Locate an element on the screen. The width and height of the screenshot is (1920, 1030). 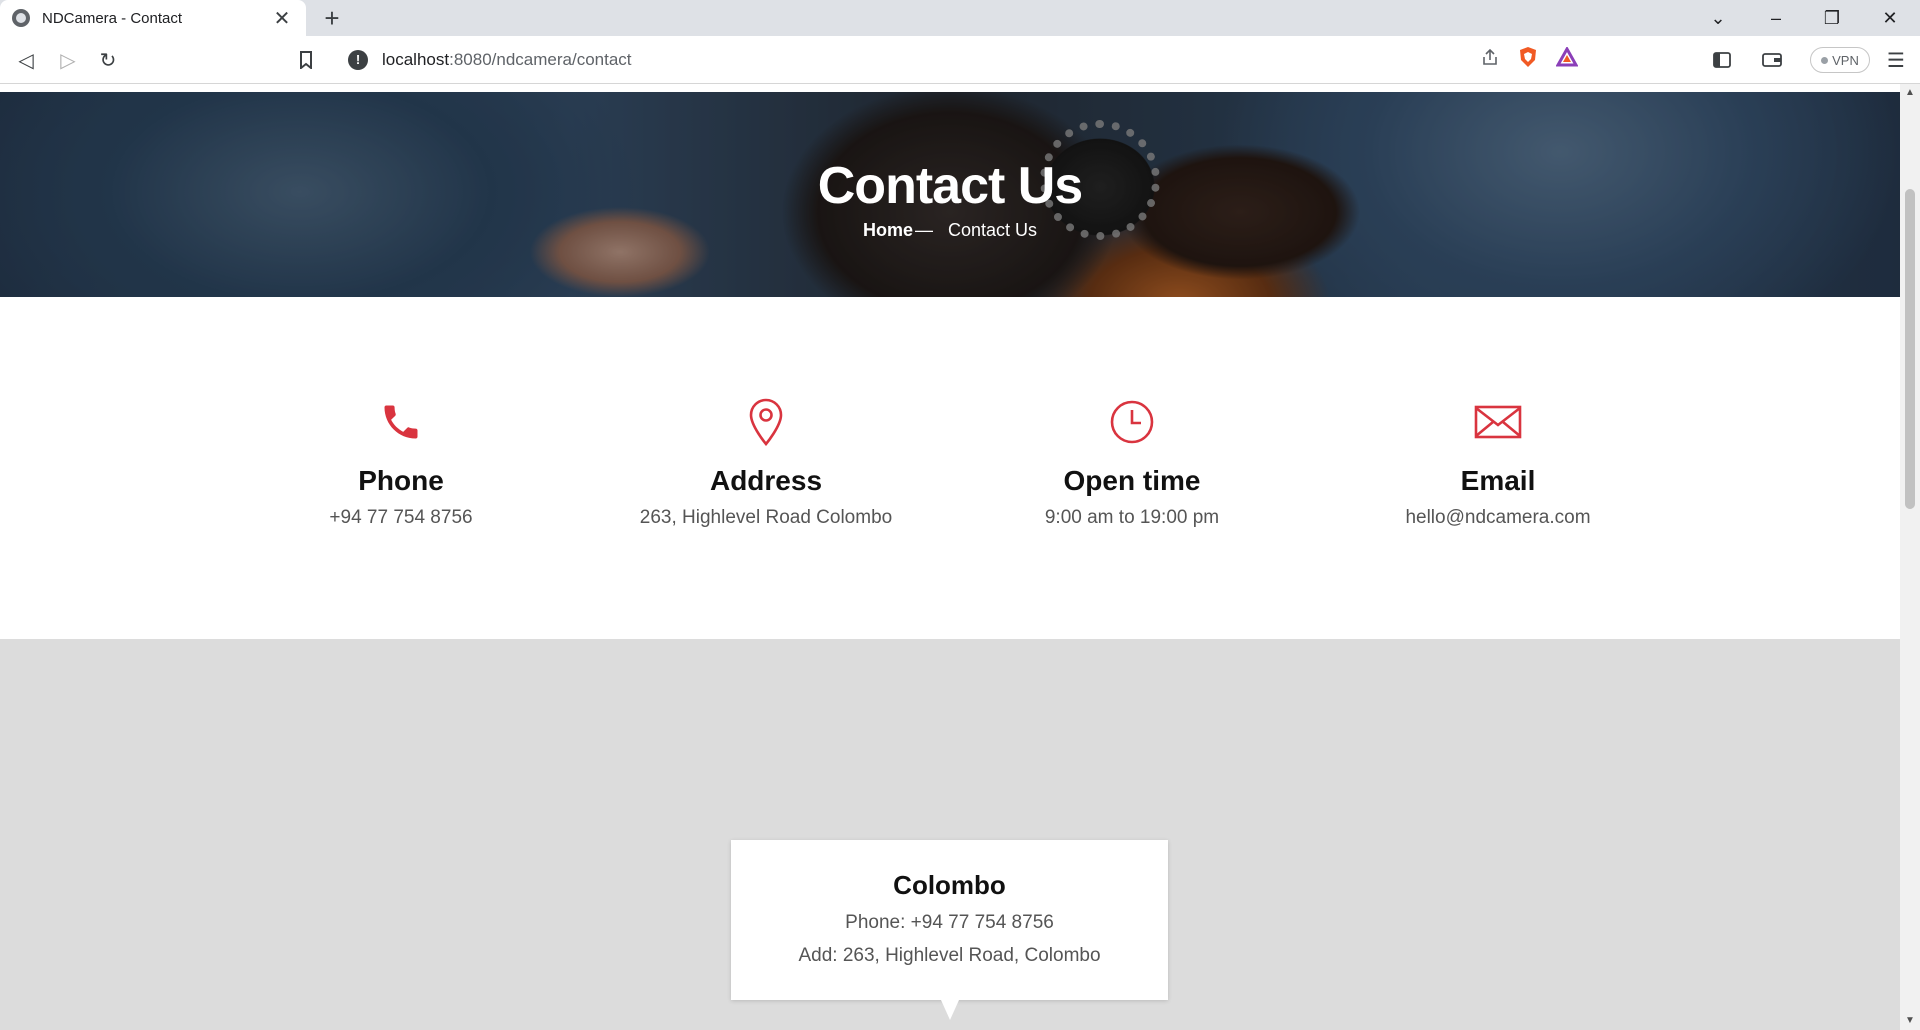
close-tab-icon: ✕ is located at coordinates (282, 18).